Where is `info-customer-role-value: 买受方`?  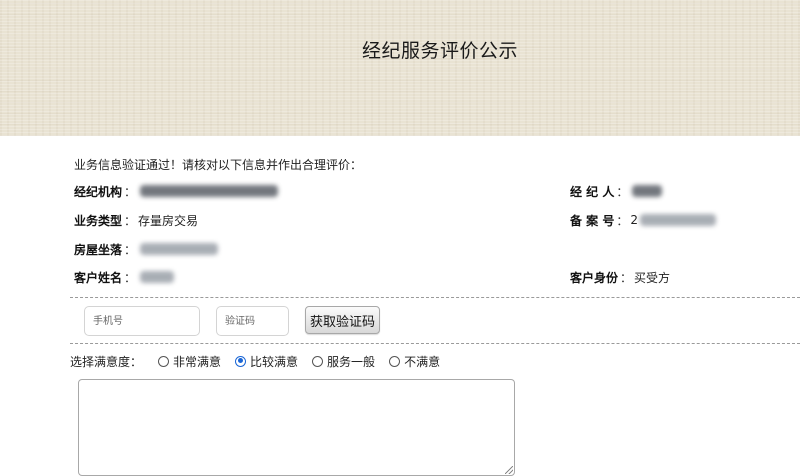
info-customer-role-value: 买受方 is located at coordinates (652, 277).